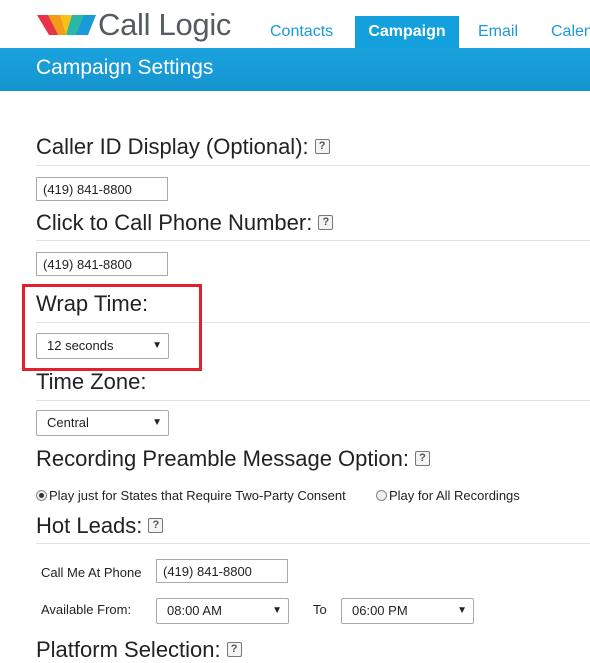 The width and height of the screenshot is (590, 663). I want to click on call-me-phone-input, so click(222, 571).